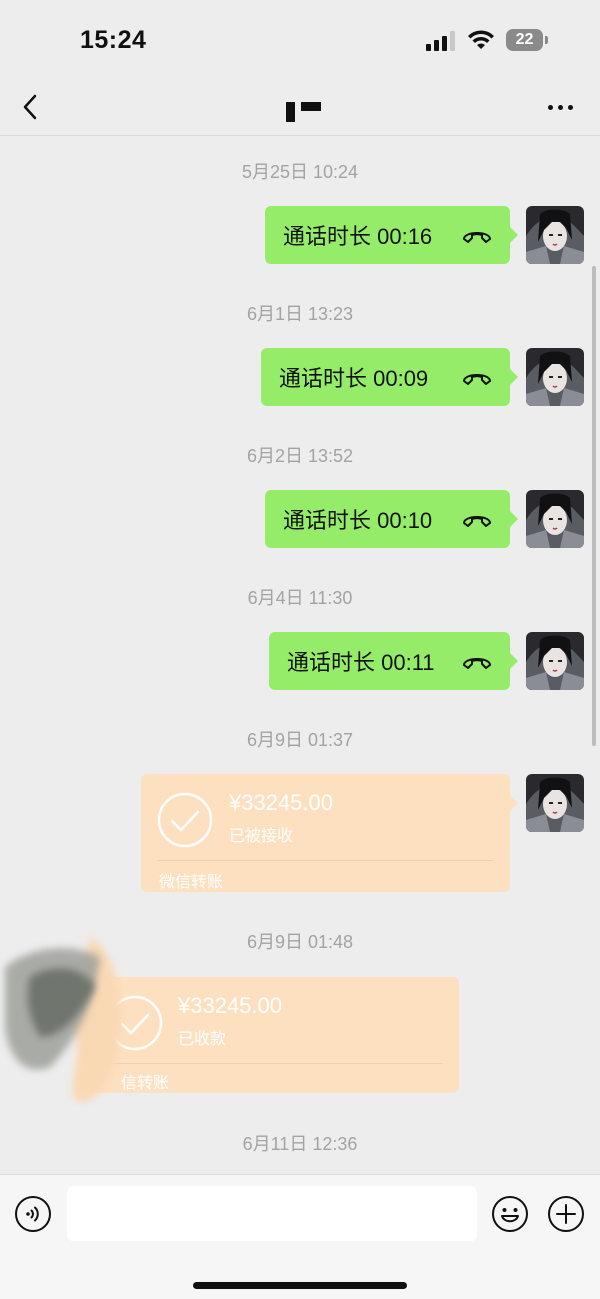  Describe the element at coordinates (31, 107) in the screenshot. I see `back-icon` at that location.